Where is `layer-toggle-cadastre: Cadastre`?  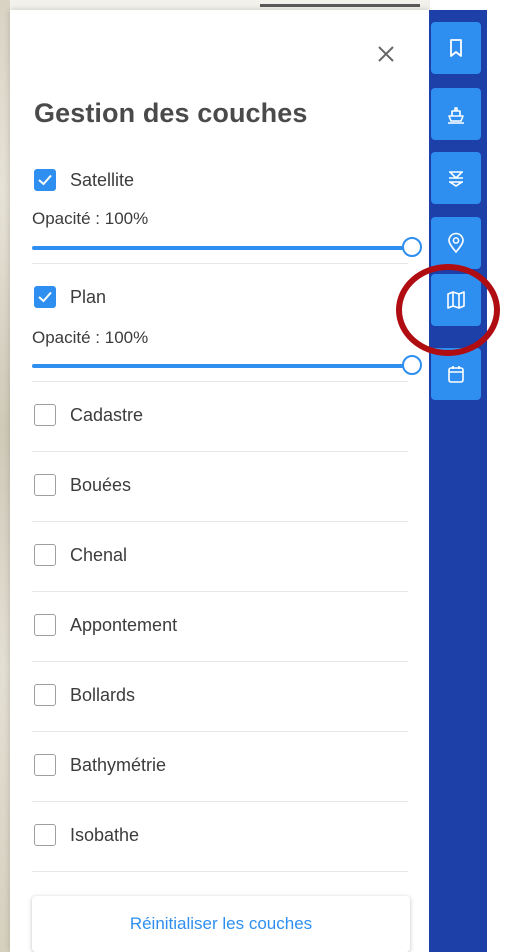
layer-toggle-cadastre: Cadastre is located at coordinates (88, 415).